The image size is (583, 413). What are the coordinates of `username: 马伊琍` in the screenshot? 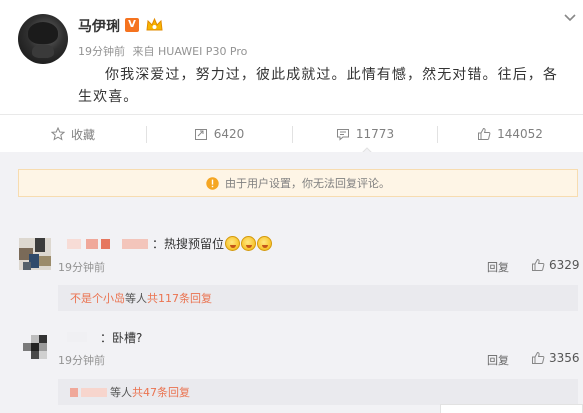 It's located at (99, 26).